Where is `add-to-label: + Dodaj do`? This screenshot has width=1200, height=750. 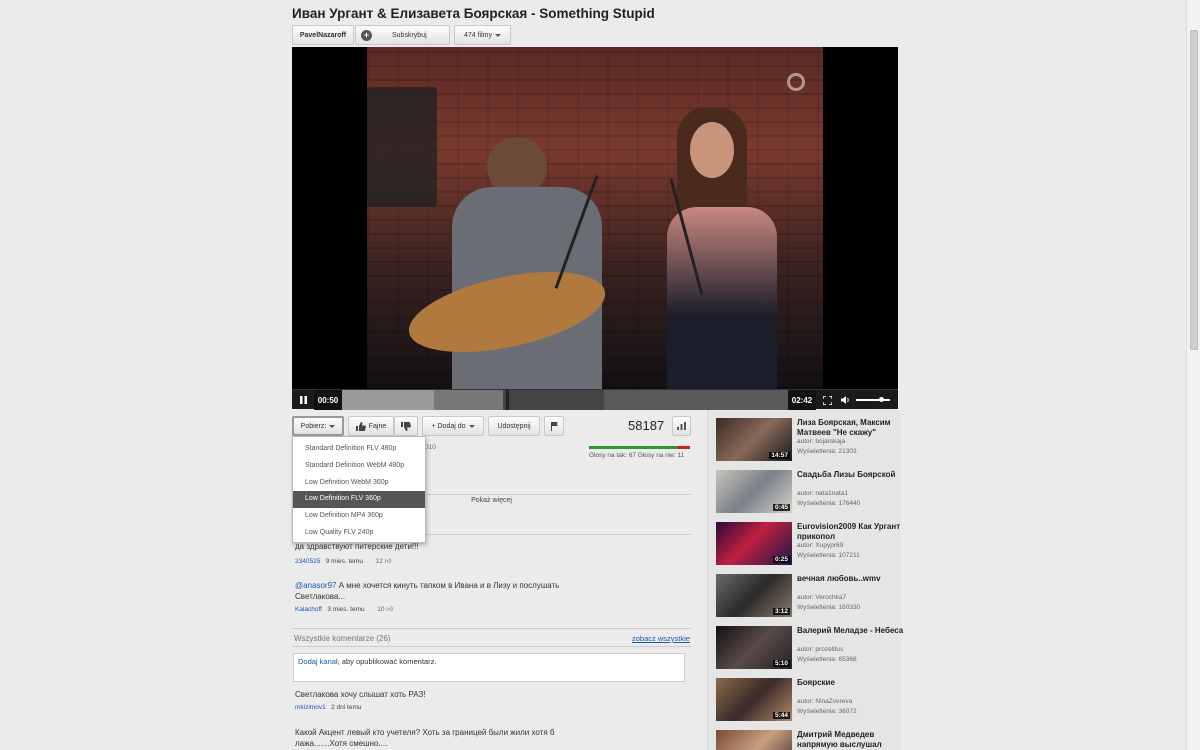 add-to-label: + Dodaj do is located at coordinates (448, 426).